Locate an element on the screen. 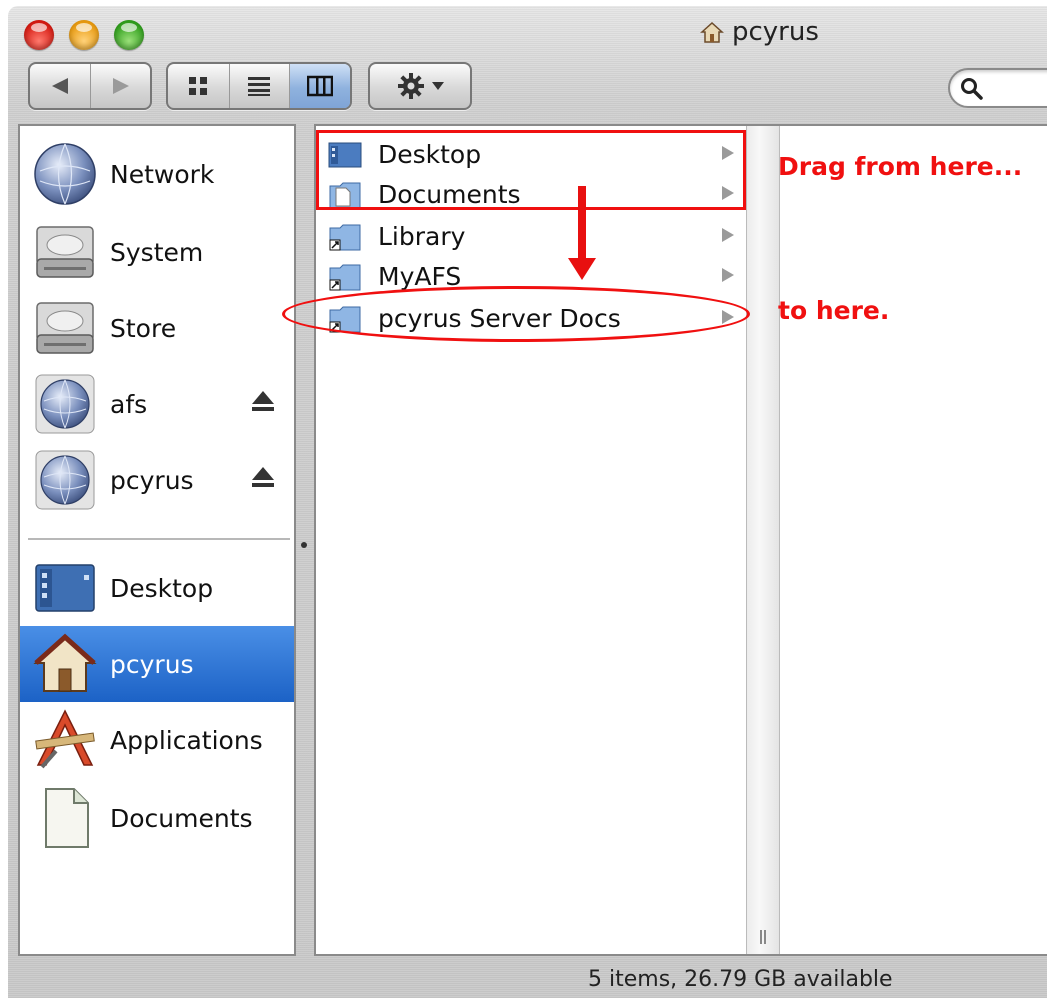 This screenshot has height=998, width=1047. chevron-down-icon is located at coordinates (438, 86).